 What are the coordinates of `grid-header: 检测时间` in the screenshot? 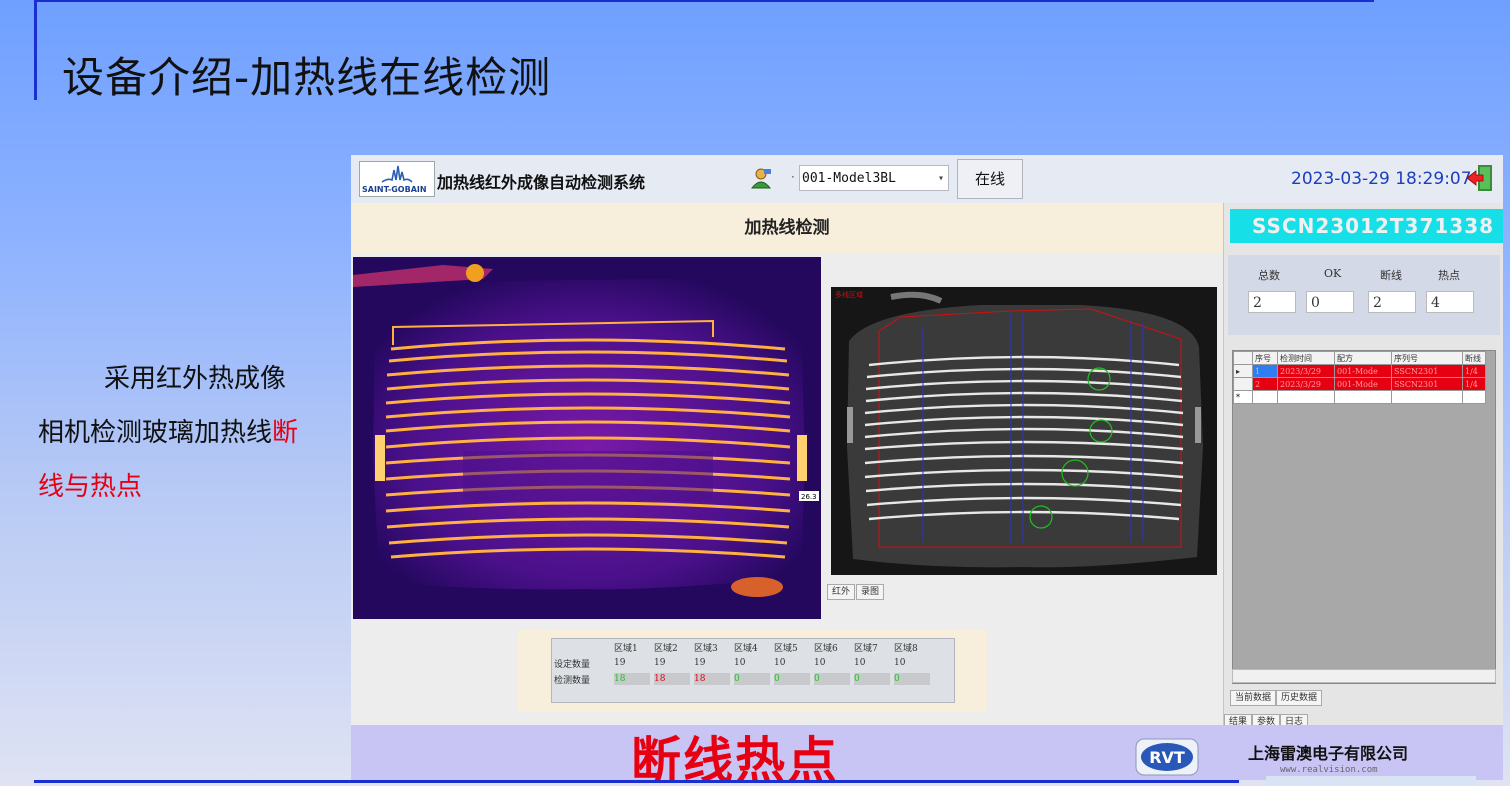 It's located at (1306, 358).